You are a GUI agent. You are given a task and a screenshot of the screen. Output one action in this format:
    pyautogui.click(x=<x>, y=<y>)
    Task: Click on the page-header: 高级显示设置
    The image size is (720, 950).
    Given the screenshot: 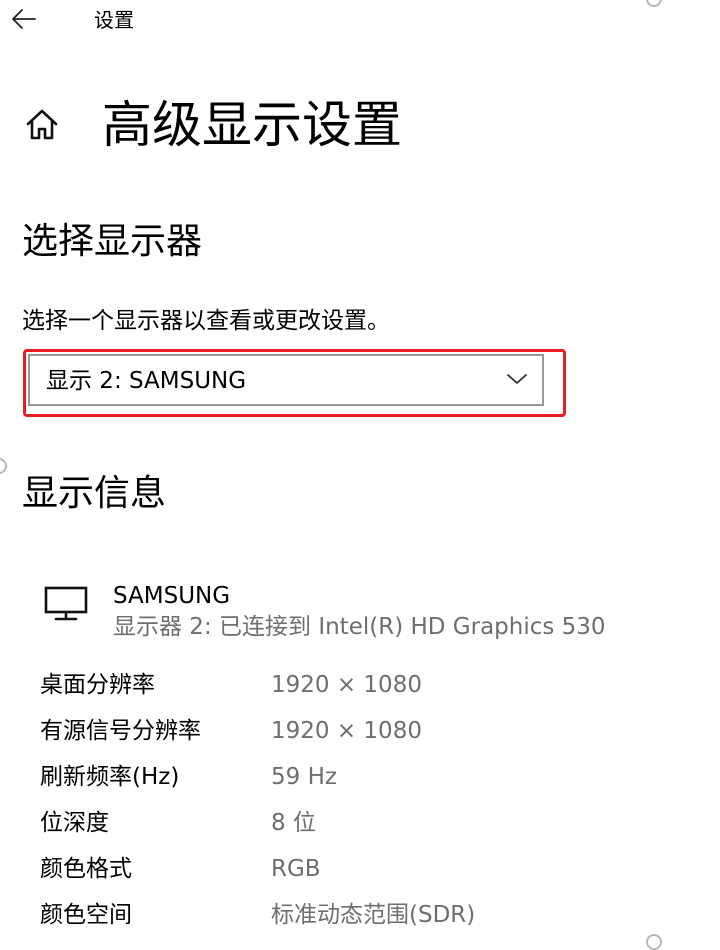 What is the action you would take?
    pyautogui.click(x=212, y=125)
    